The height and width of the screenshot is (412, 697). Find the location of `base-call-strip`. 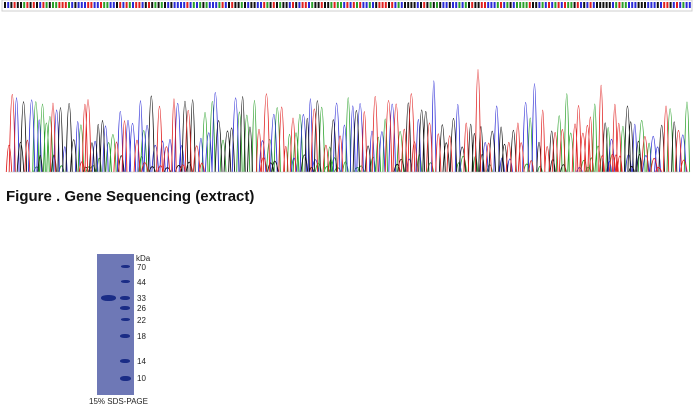

base-call-strip is located at coordinates (347, 6).